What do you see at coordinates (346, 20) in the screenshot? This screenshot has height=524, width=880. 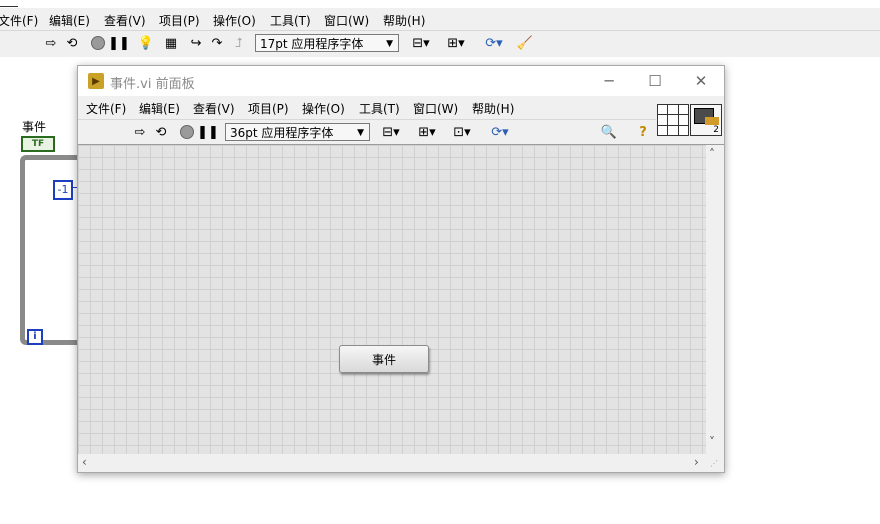 I see `bd-menu-window: 窗口(W)` at bounding box center [346, 20].